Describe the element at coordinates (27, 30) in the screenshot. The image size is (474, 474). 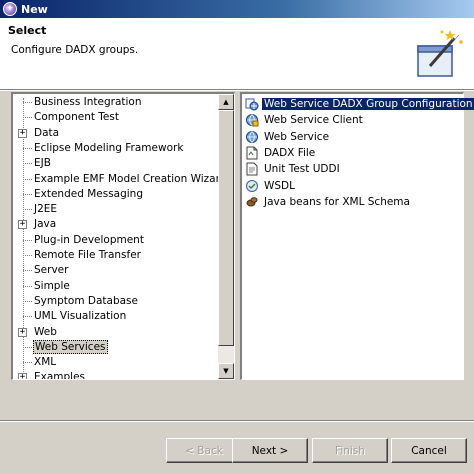
I see `page-title: Select` at that location.